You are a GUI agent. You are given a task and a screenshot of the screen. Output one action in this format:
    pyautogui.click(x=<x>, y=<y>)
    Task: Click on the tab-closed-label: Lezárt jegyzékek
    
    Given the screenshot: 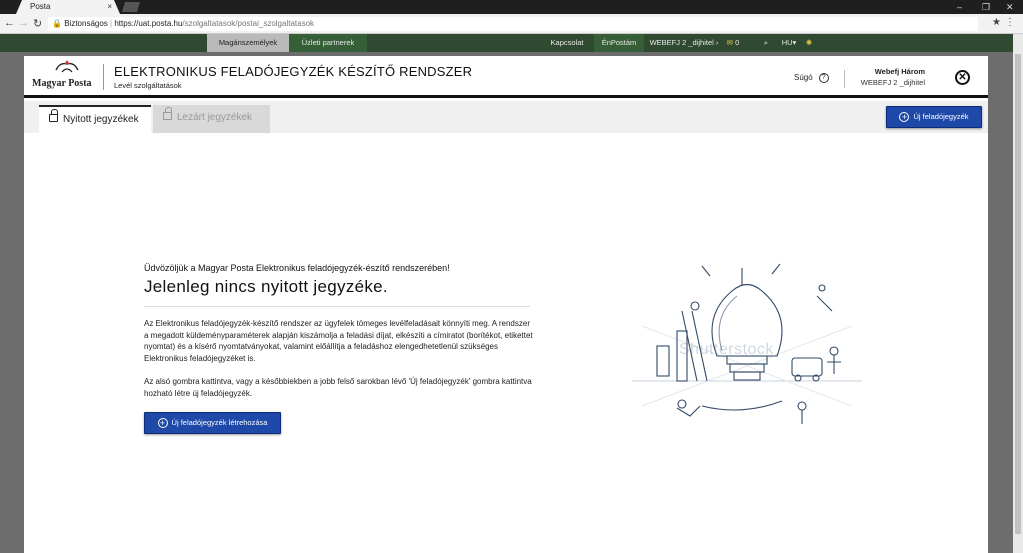 What is the action you would take?
    pyautogui.click(x=215, y=117)
    